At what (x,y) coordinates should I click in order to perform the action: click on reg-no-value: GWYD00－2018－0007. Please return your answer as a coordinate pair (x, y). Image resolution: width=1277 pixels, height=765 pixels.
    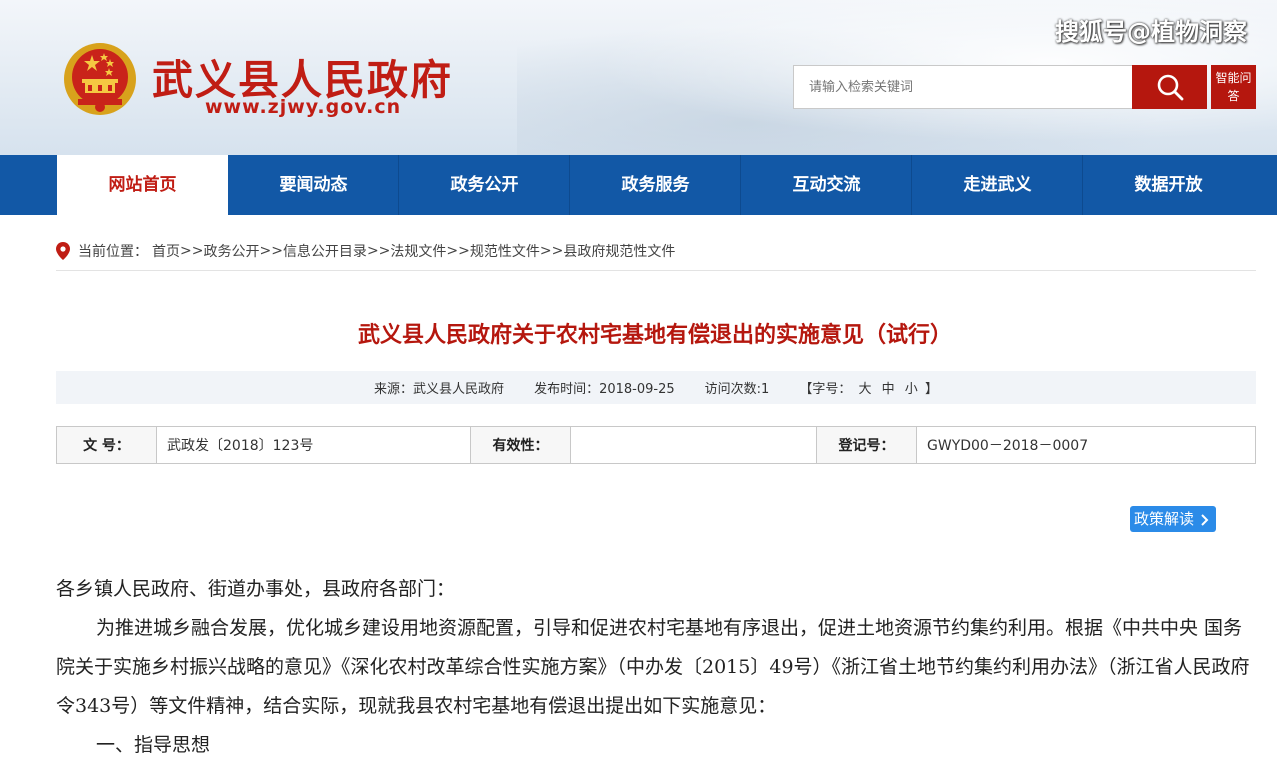
    Looking at the image, I should click on (1086, 445).